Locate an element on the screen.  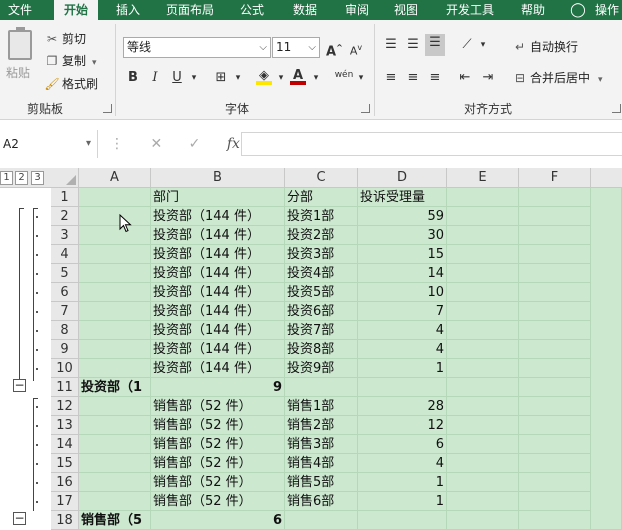
row-header-9: 9 is located at coordinates (65, 349).